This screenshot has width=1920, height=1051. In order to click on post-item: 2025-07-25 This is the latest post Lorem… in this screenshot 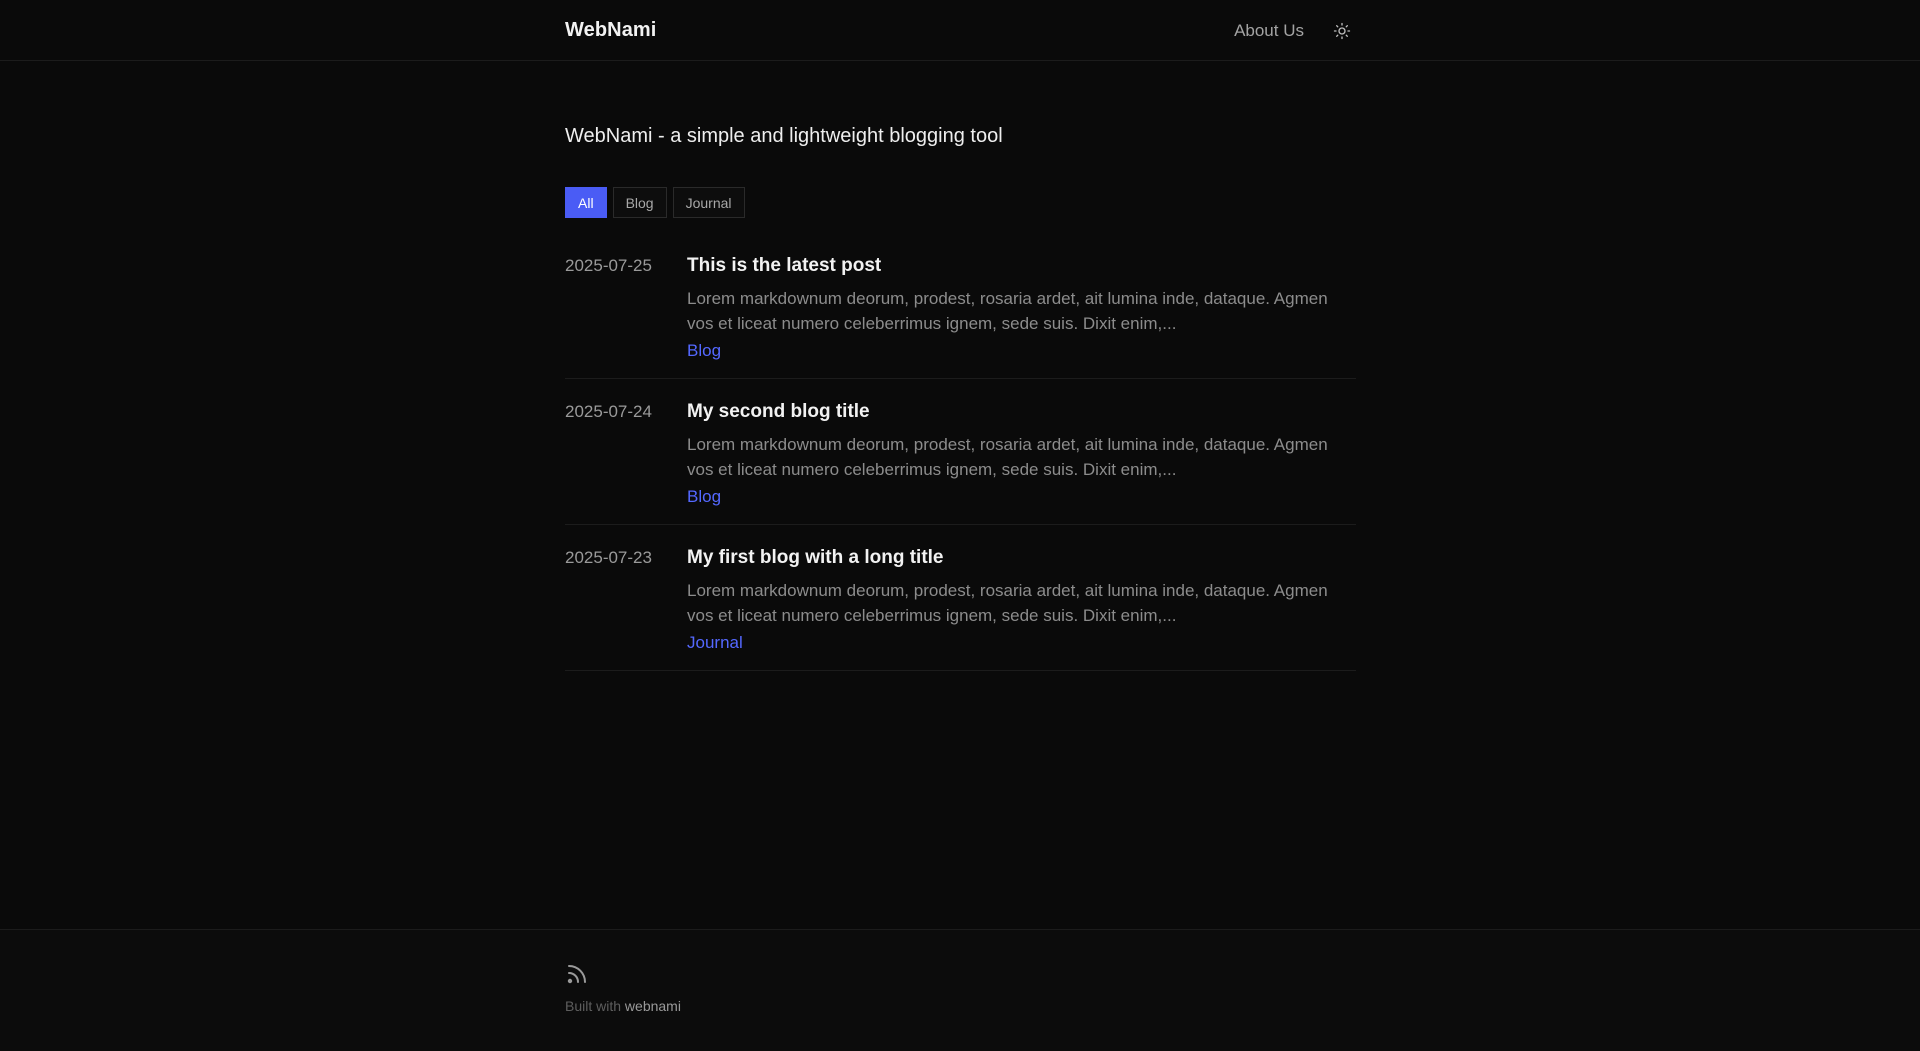, I will do `click(960, 316)`.